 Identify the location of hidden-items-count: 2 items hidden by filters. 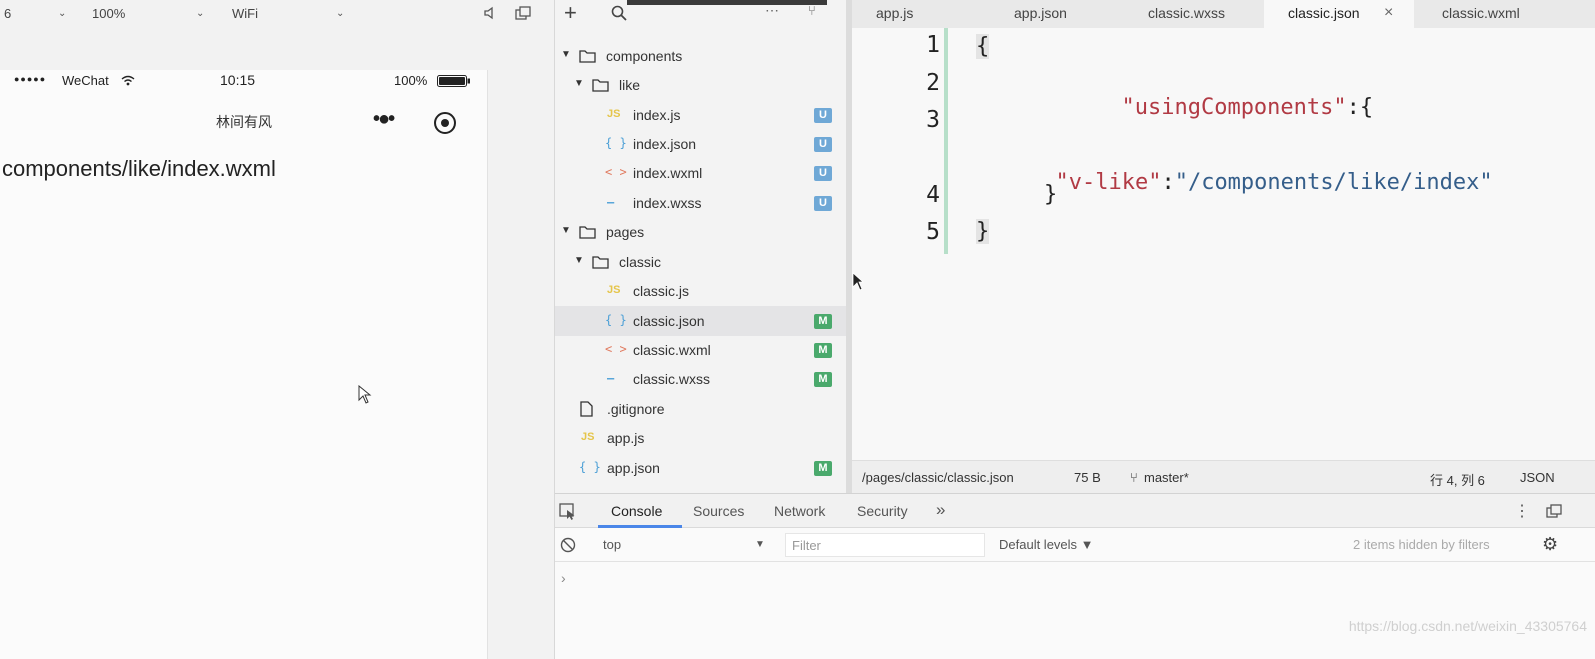
(1421, 544).